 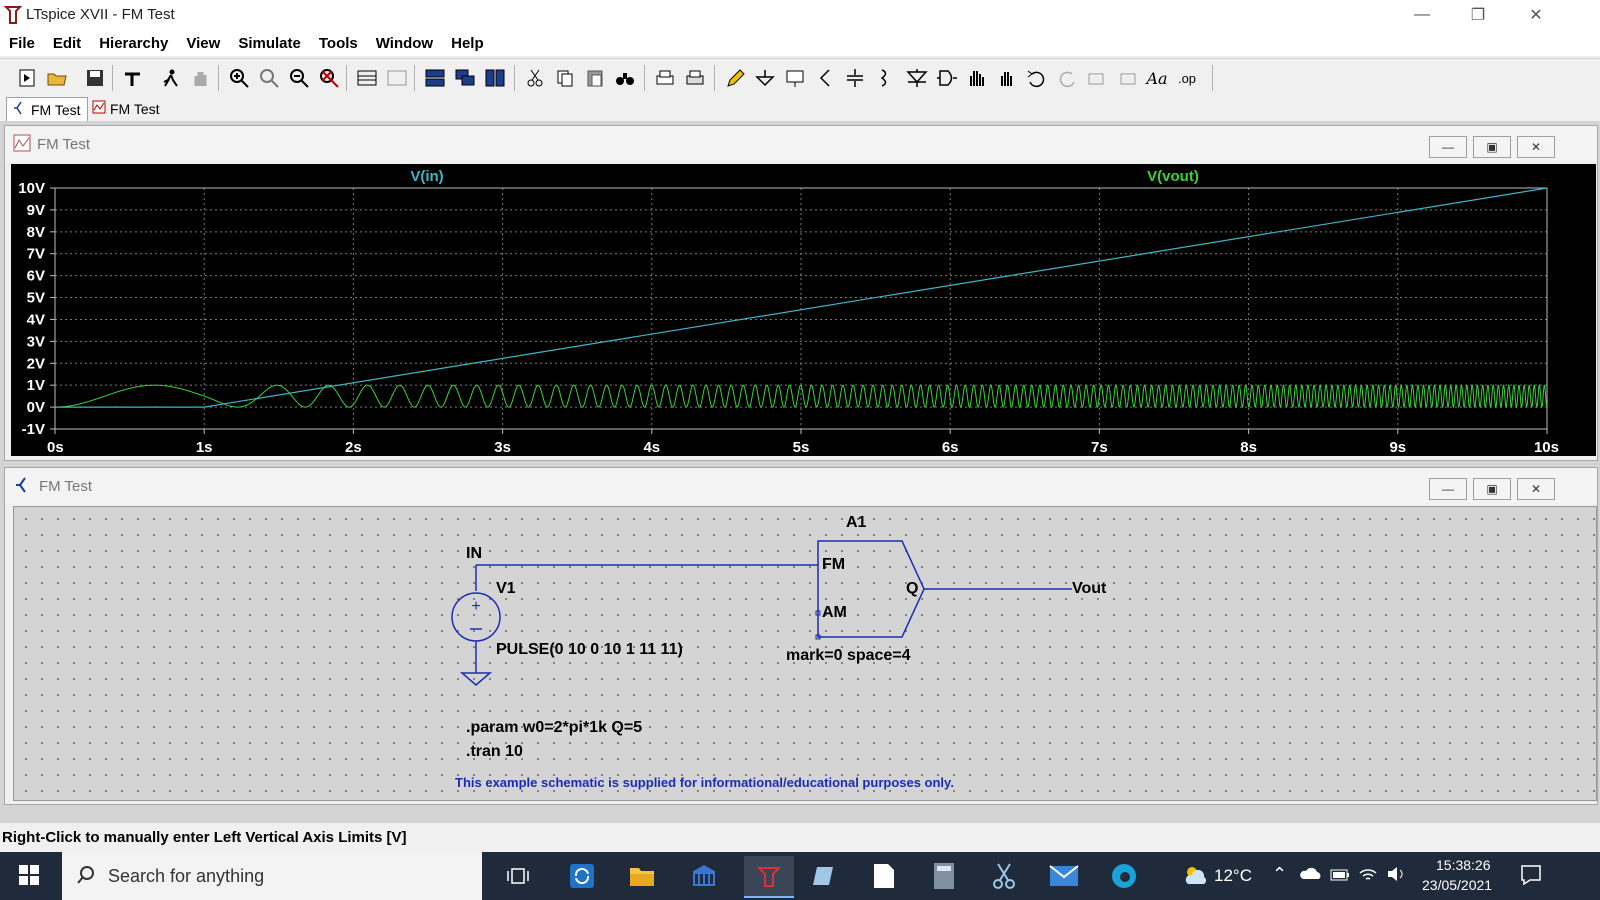 I want to click on mail-icon, so click(x=1064, y=876).